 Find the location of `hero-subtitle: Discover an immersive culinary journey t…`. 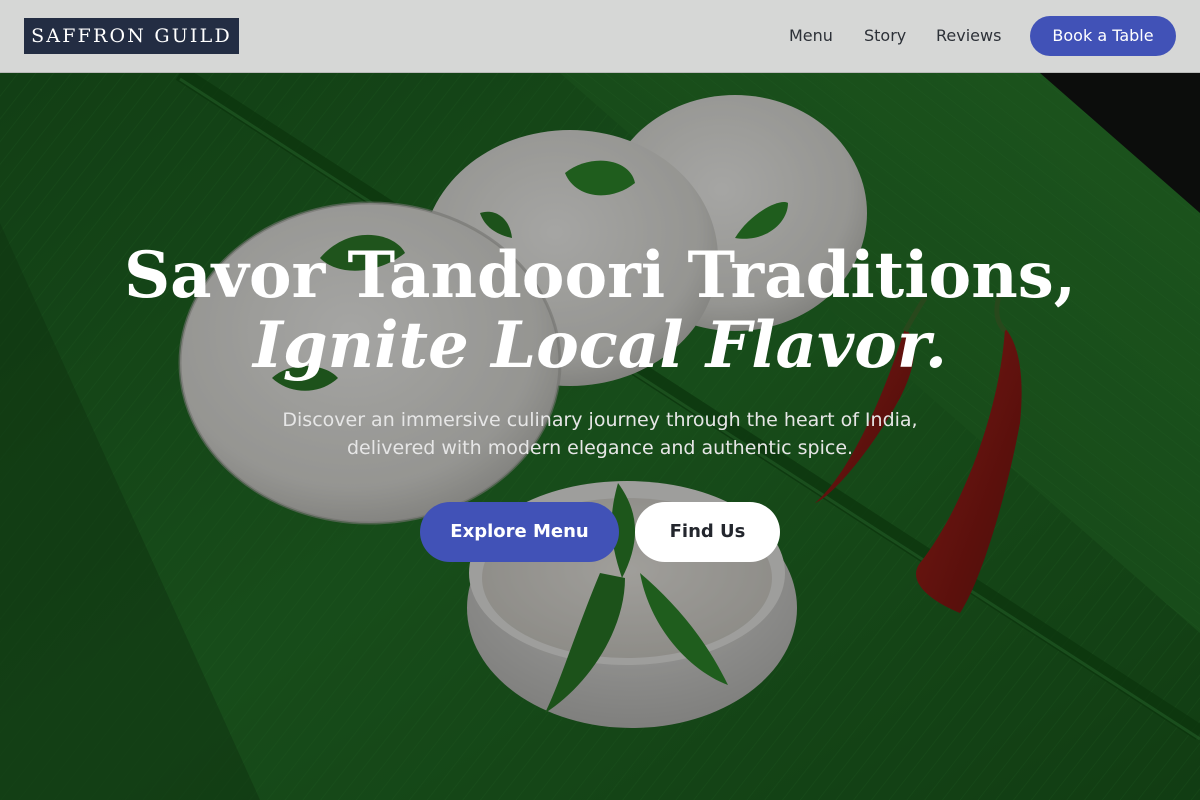

hero-subtitle: Discover an immersive culinary journey t… is located at coordinates (600, 434).